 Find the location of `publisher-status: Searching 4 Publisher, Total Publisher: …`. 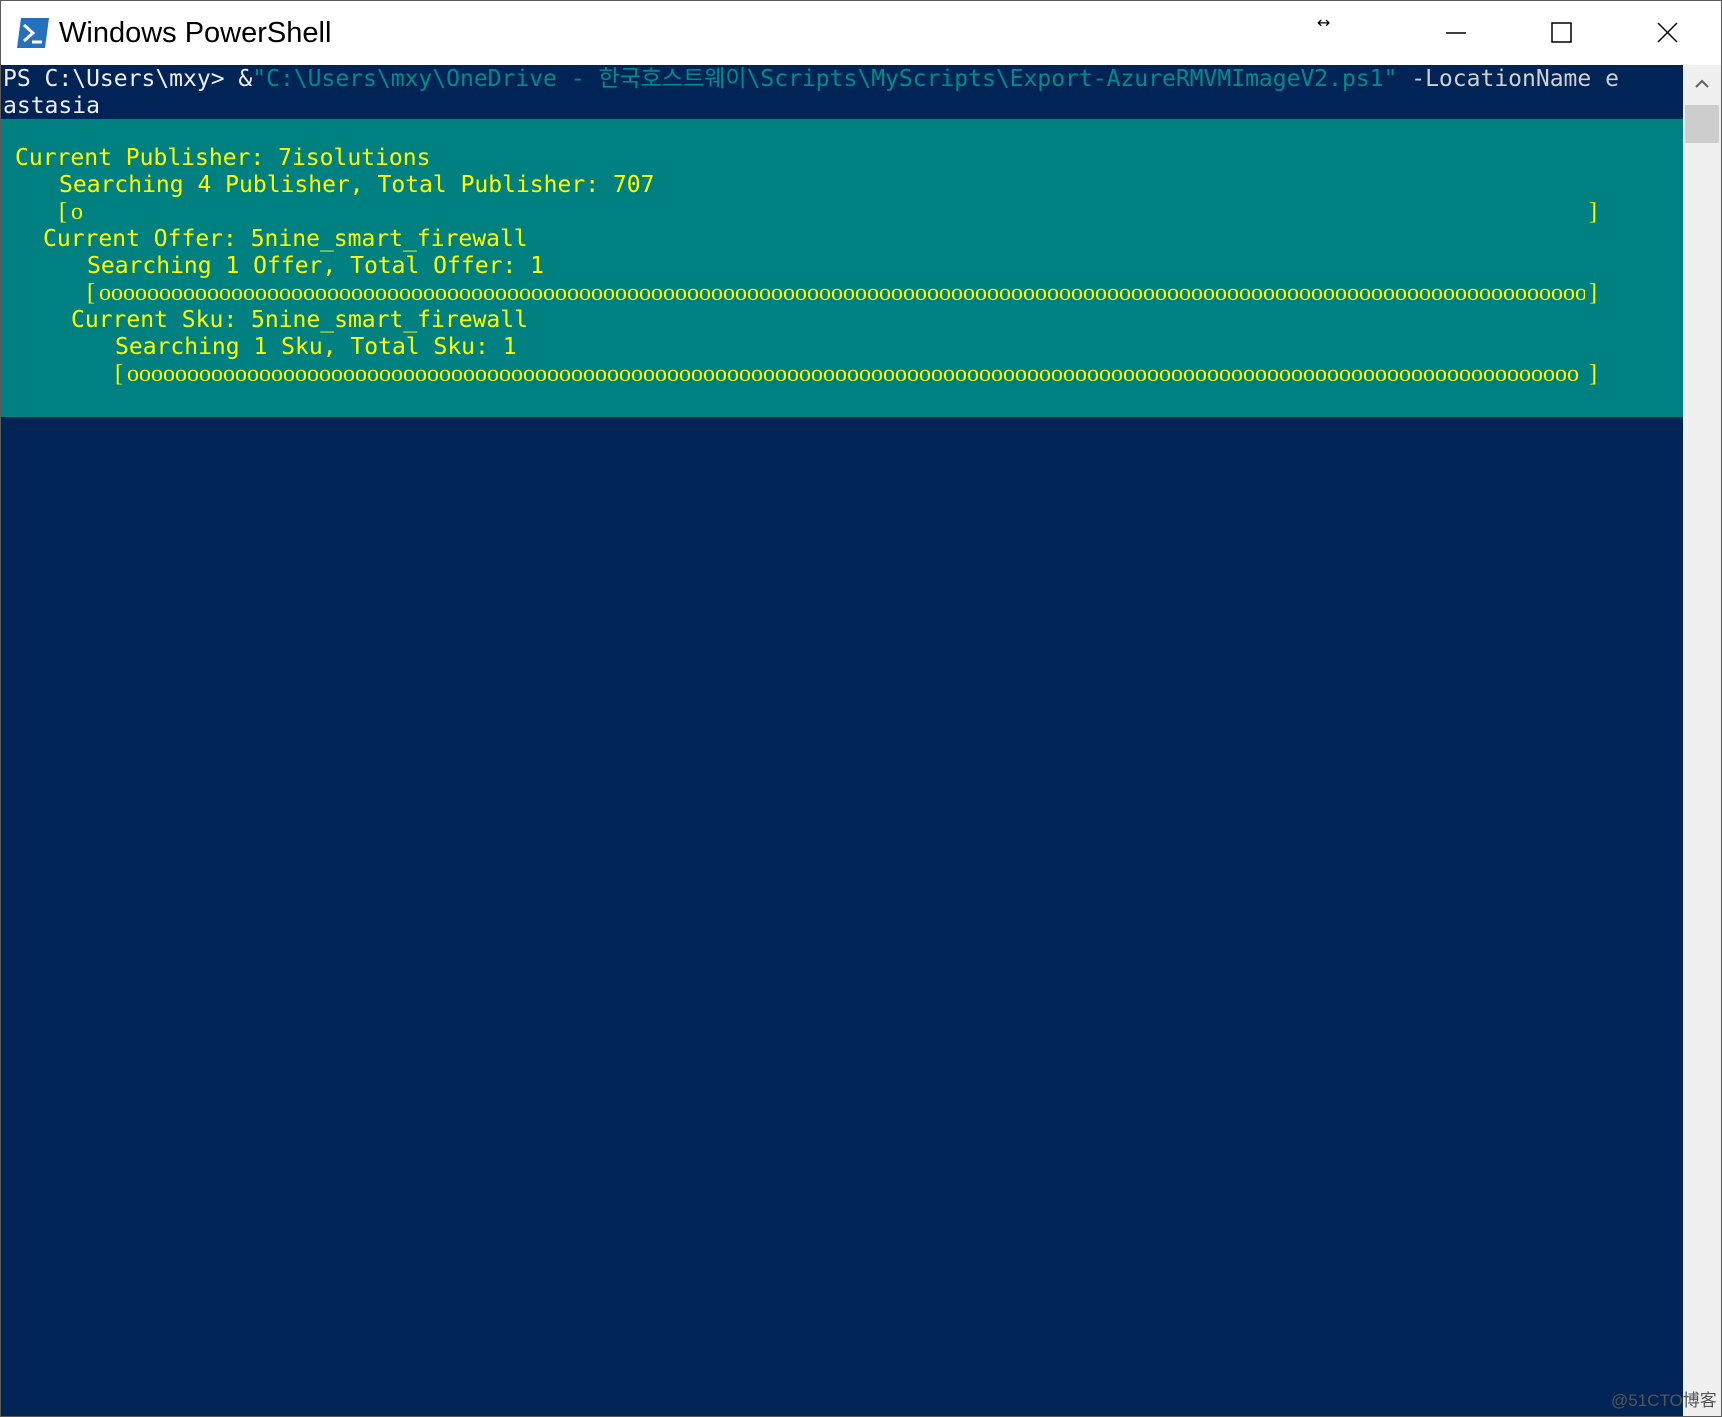

publisher-status: Searching 4 Publisher, Total Publisher: … is located at coordinates (357, 185).